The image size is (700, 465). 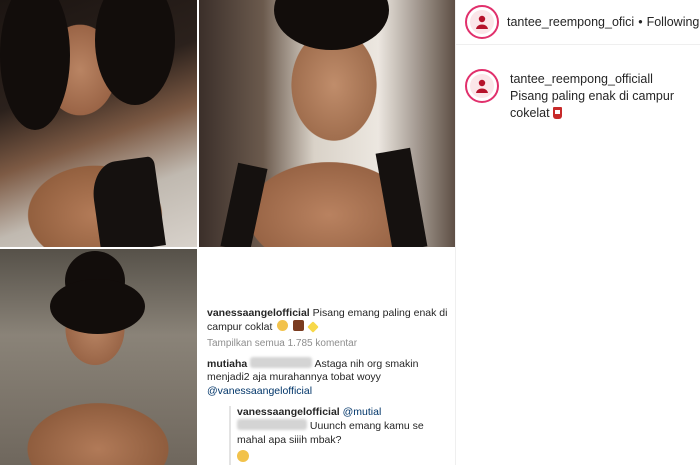 What do you see at coordinates (362, 412) in the screenshot?
I see `reply-mention: @mutial` at bounding box center [362, 412].